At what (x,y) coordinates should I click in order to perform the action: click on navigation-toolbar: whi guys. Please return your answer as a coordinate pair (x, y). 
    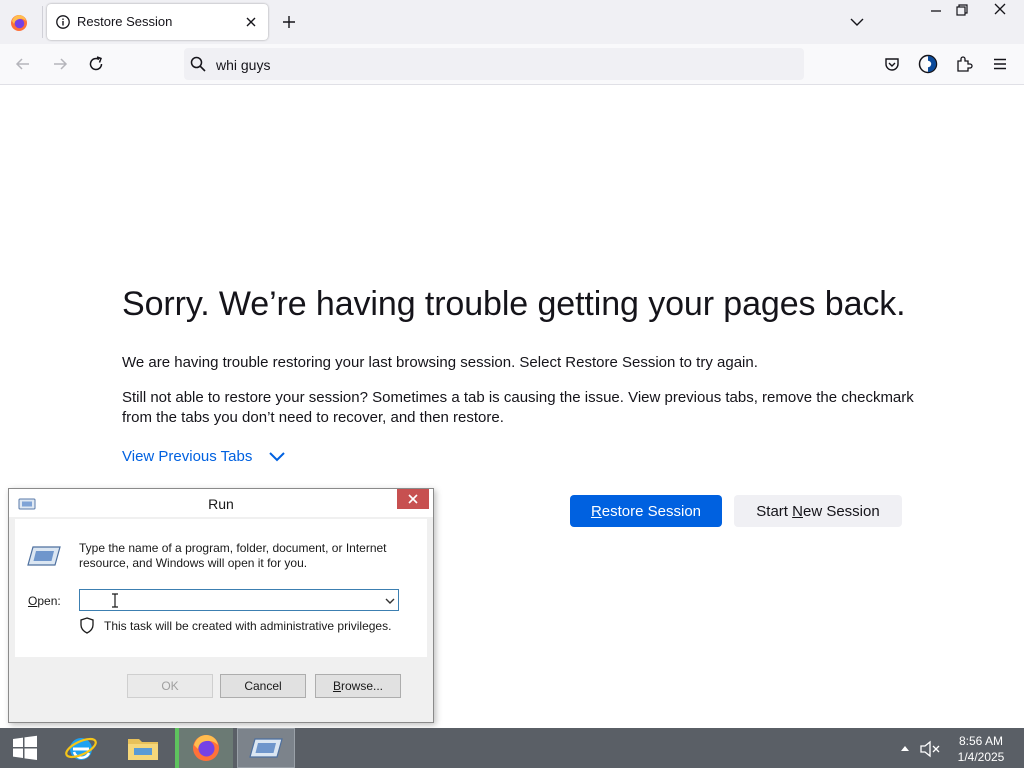
    Looking at the image, I should click on (512, 64).